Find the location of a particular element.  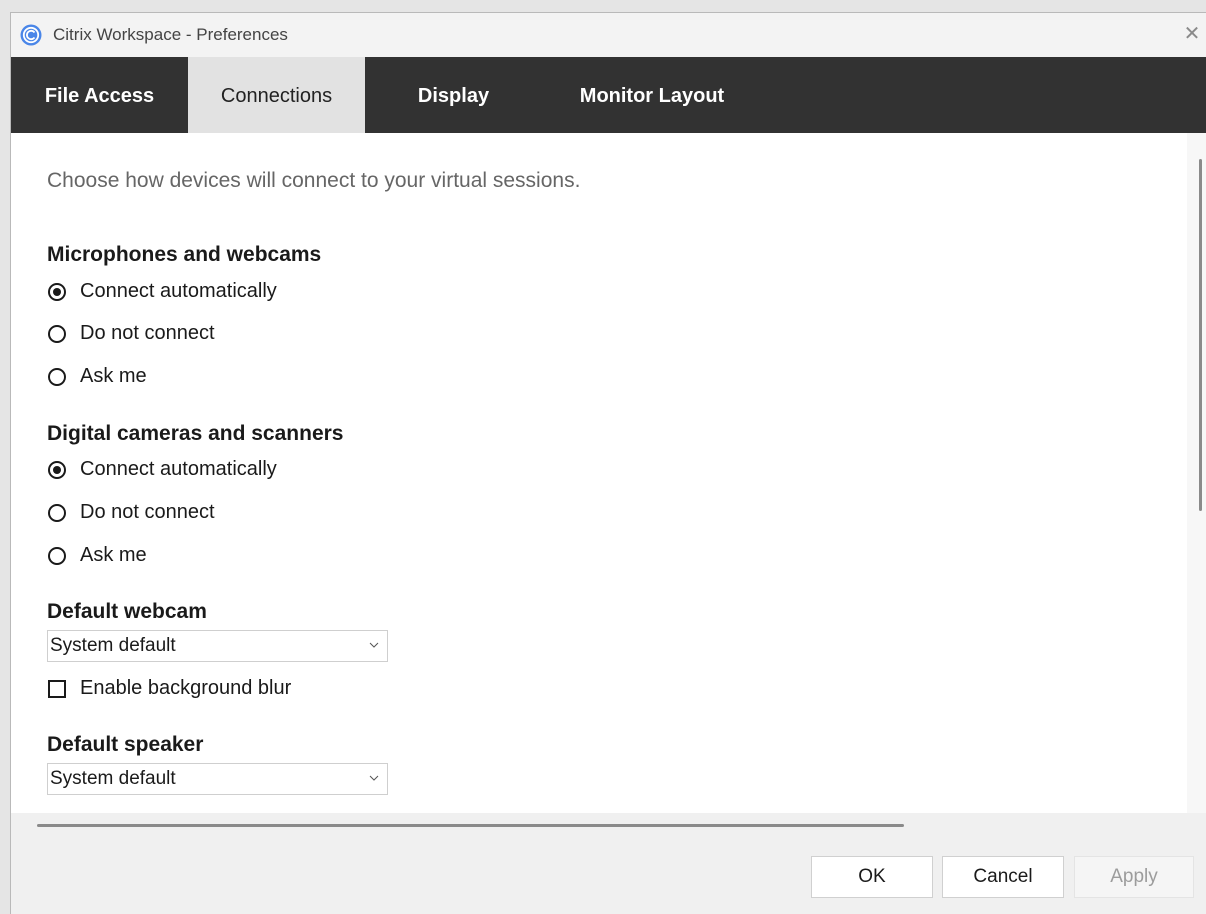

window-title: Citrix Workspace - Preferences is located at coordinates (170, 34).